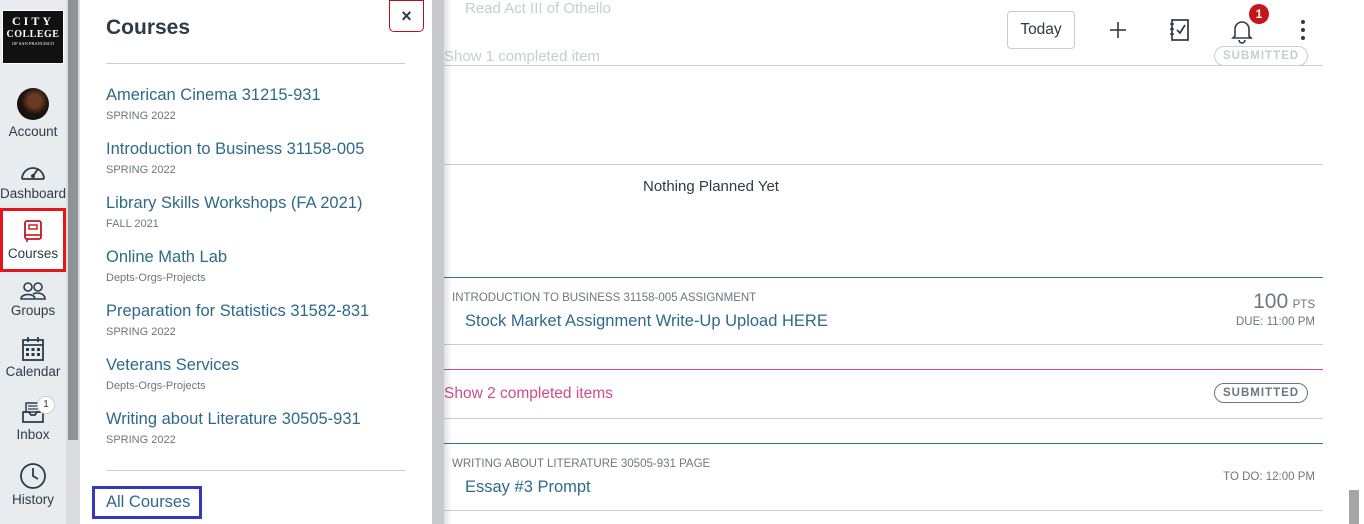  I want to click on nav-inbox: Inbox, so click(33, 421).